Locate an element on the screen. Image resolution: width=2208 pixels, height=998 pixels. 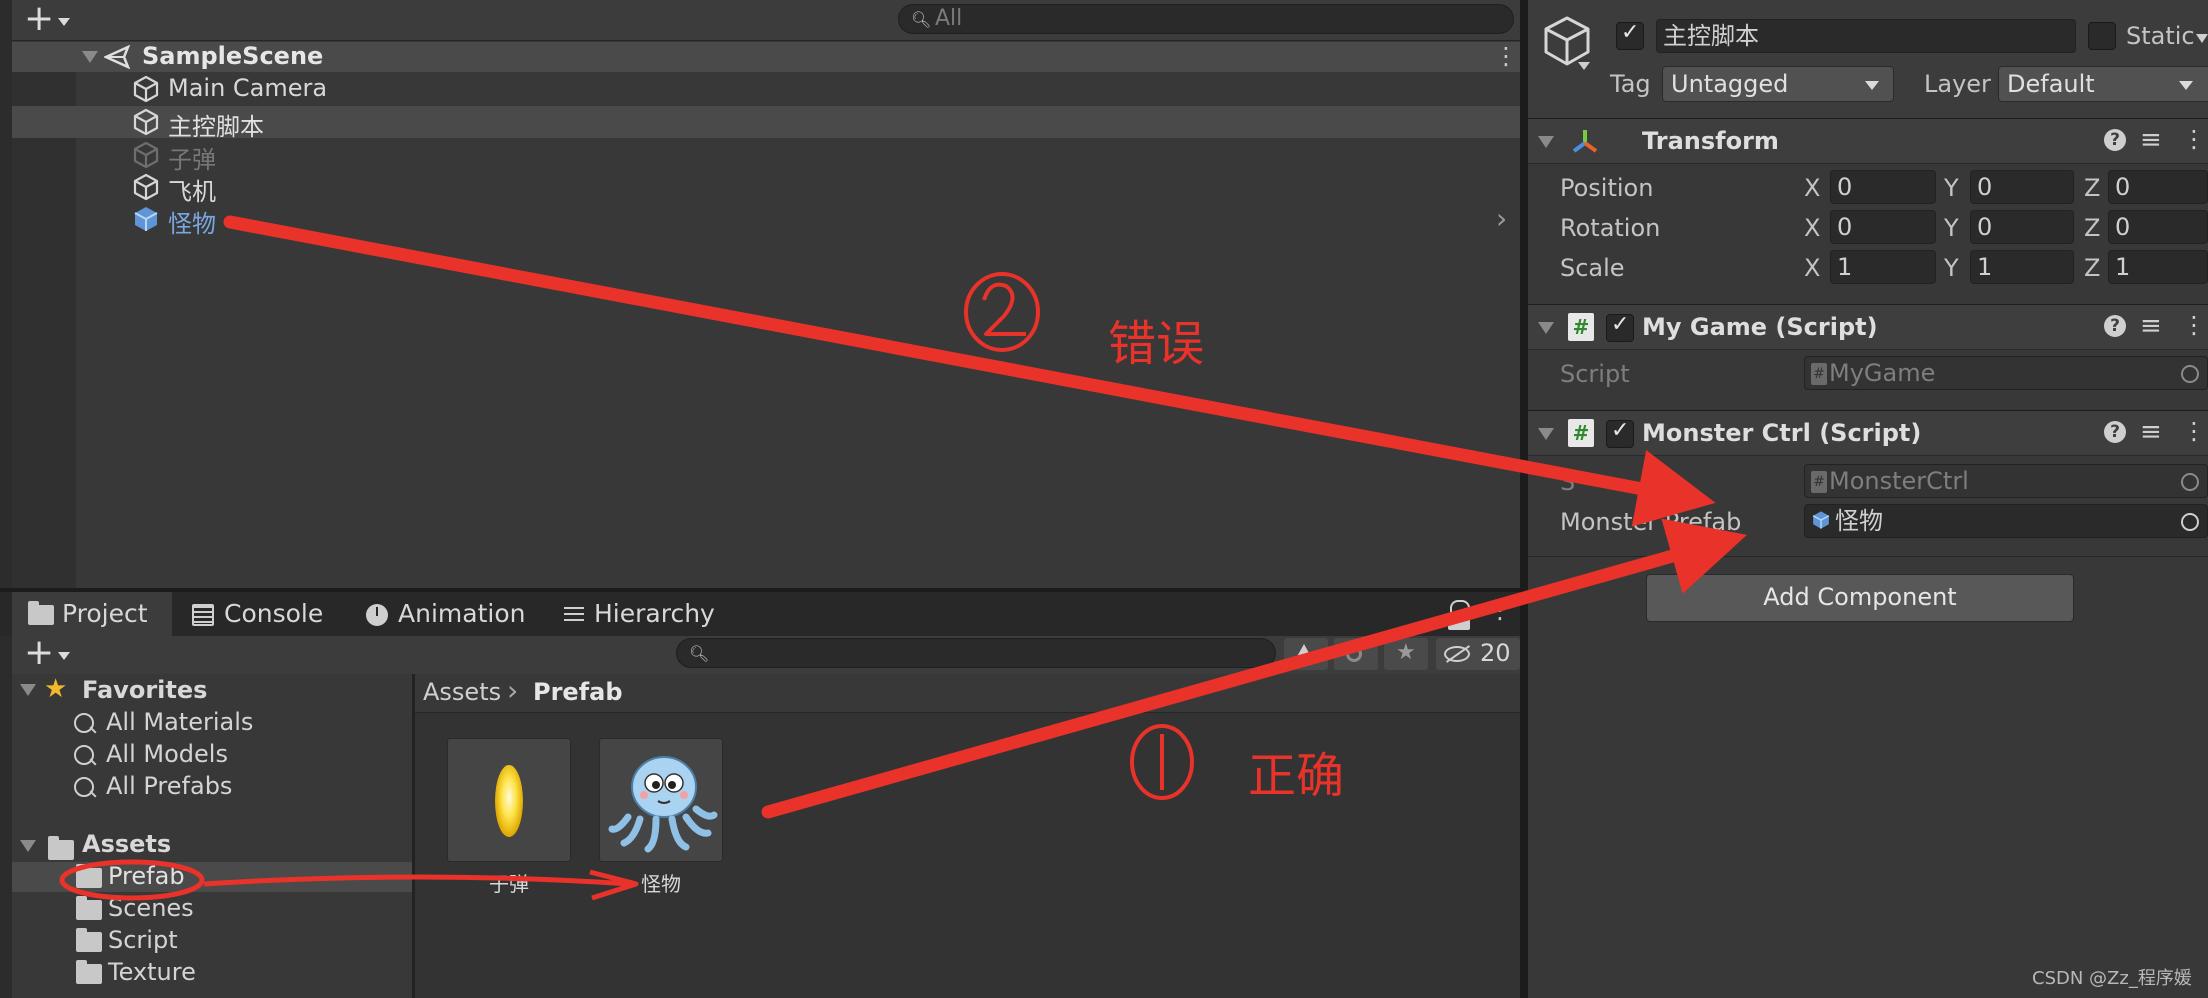
my-game-title: My Game (Script) is located at coordinates (1760, 327).